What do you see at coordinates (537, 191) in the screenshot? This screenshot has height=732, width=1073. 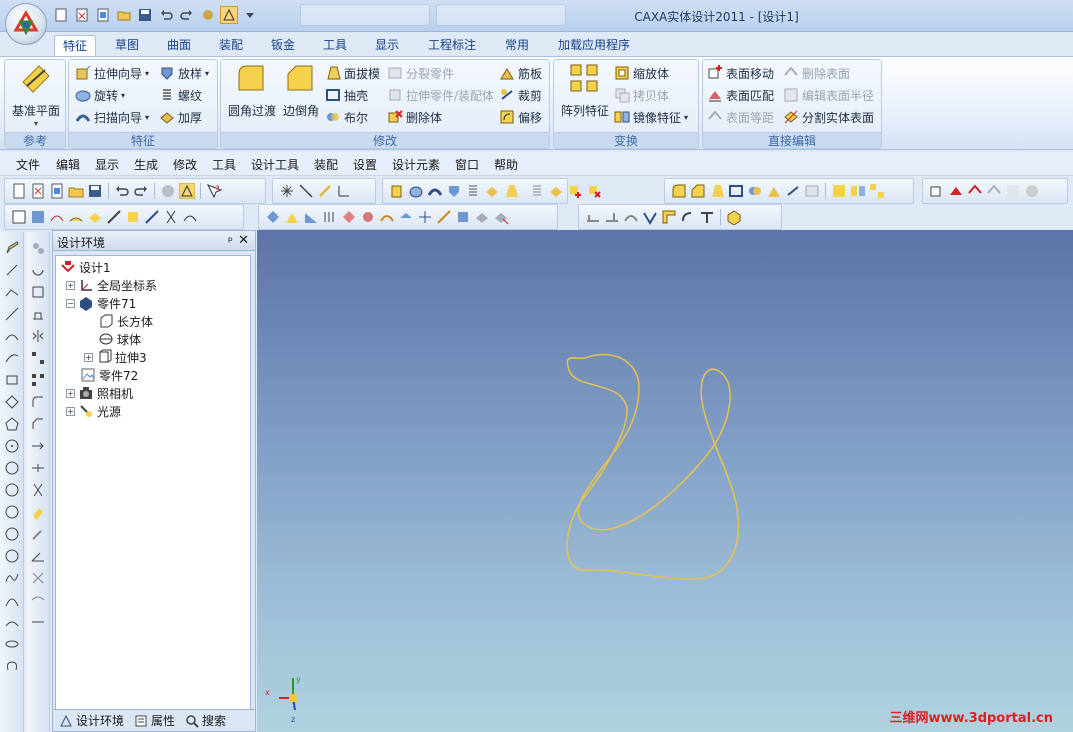 I see `spring-icon` at bounding box center [537, 191].